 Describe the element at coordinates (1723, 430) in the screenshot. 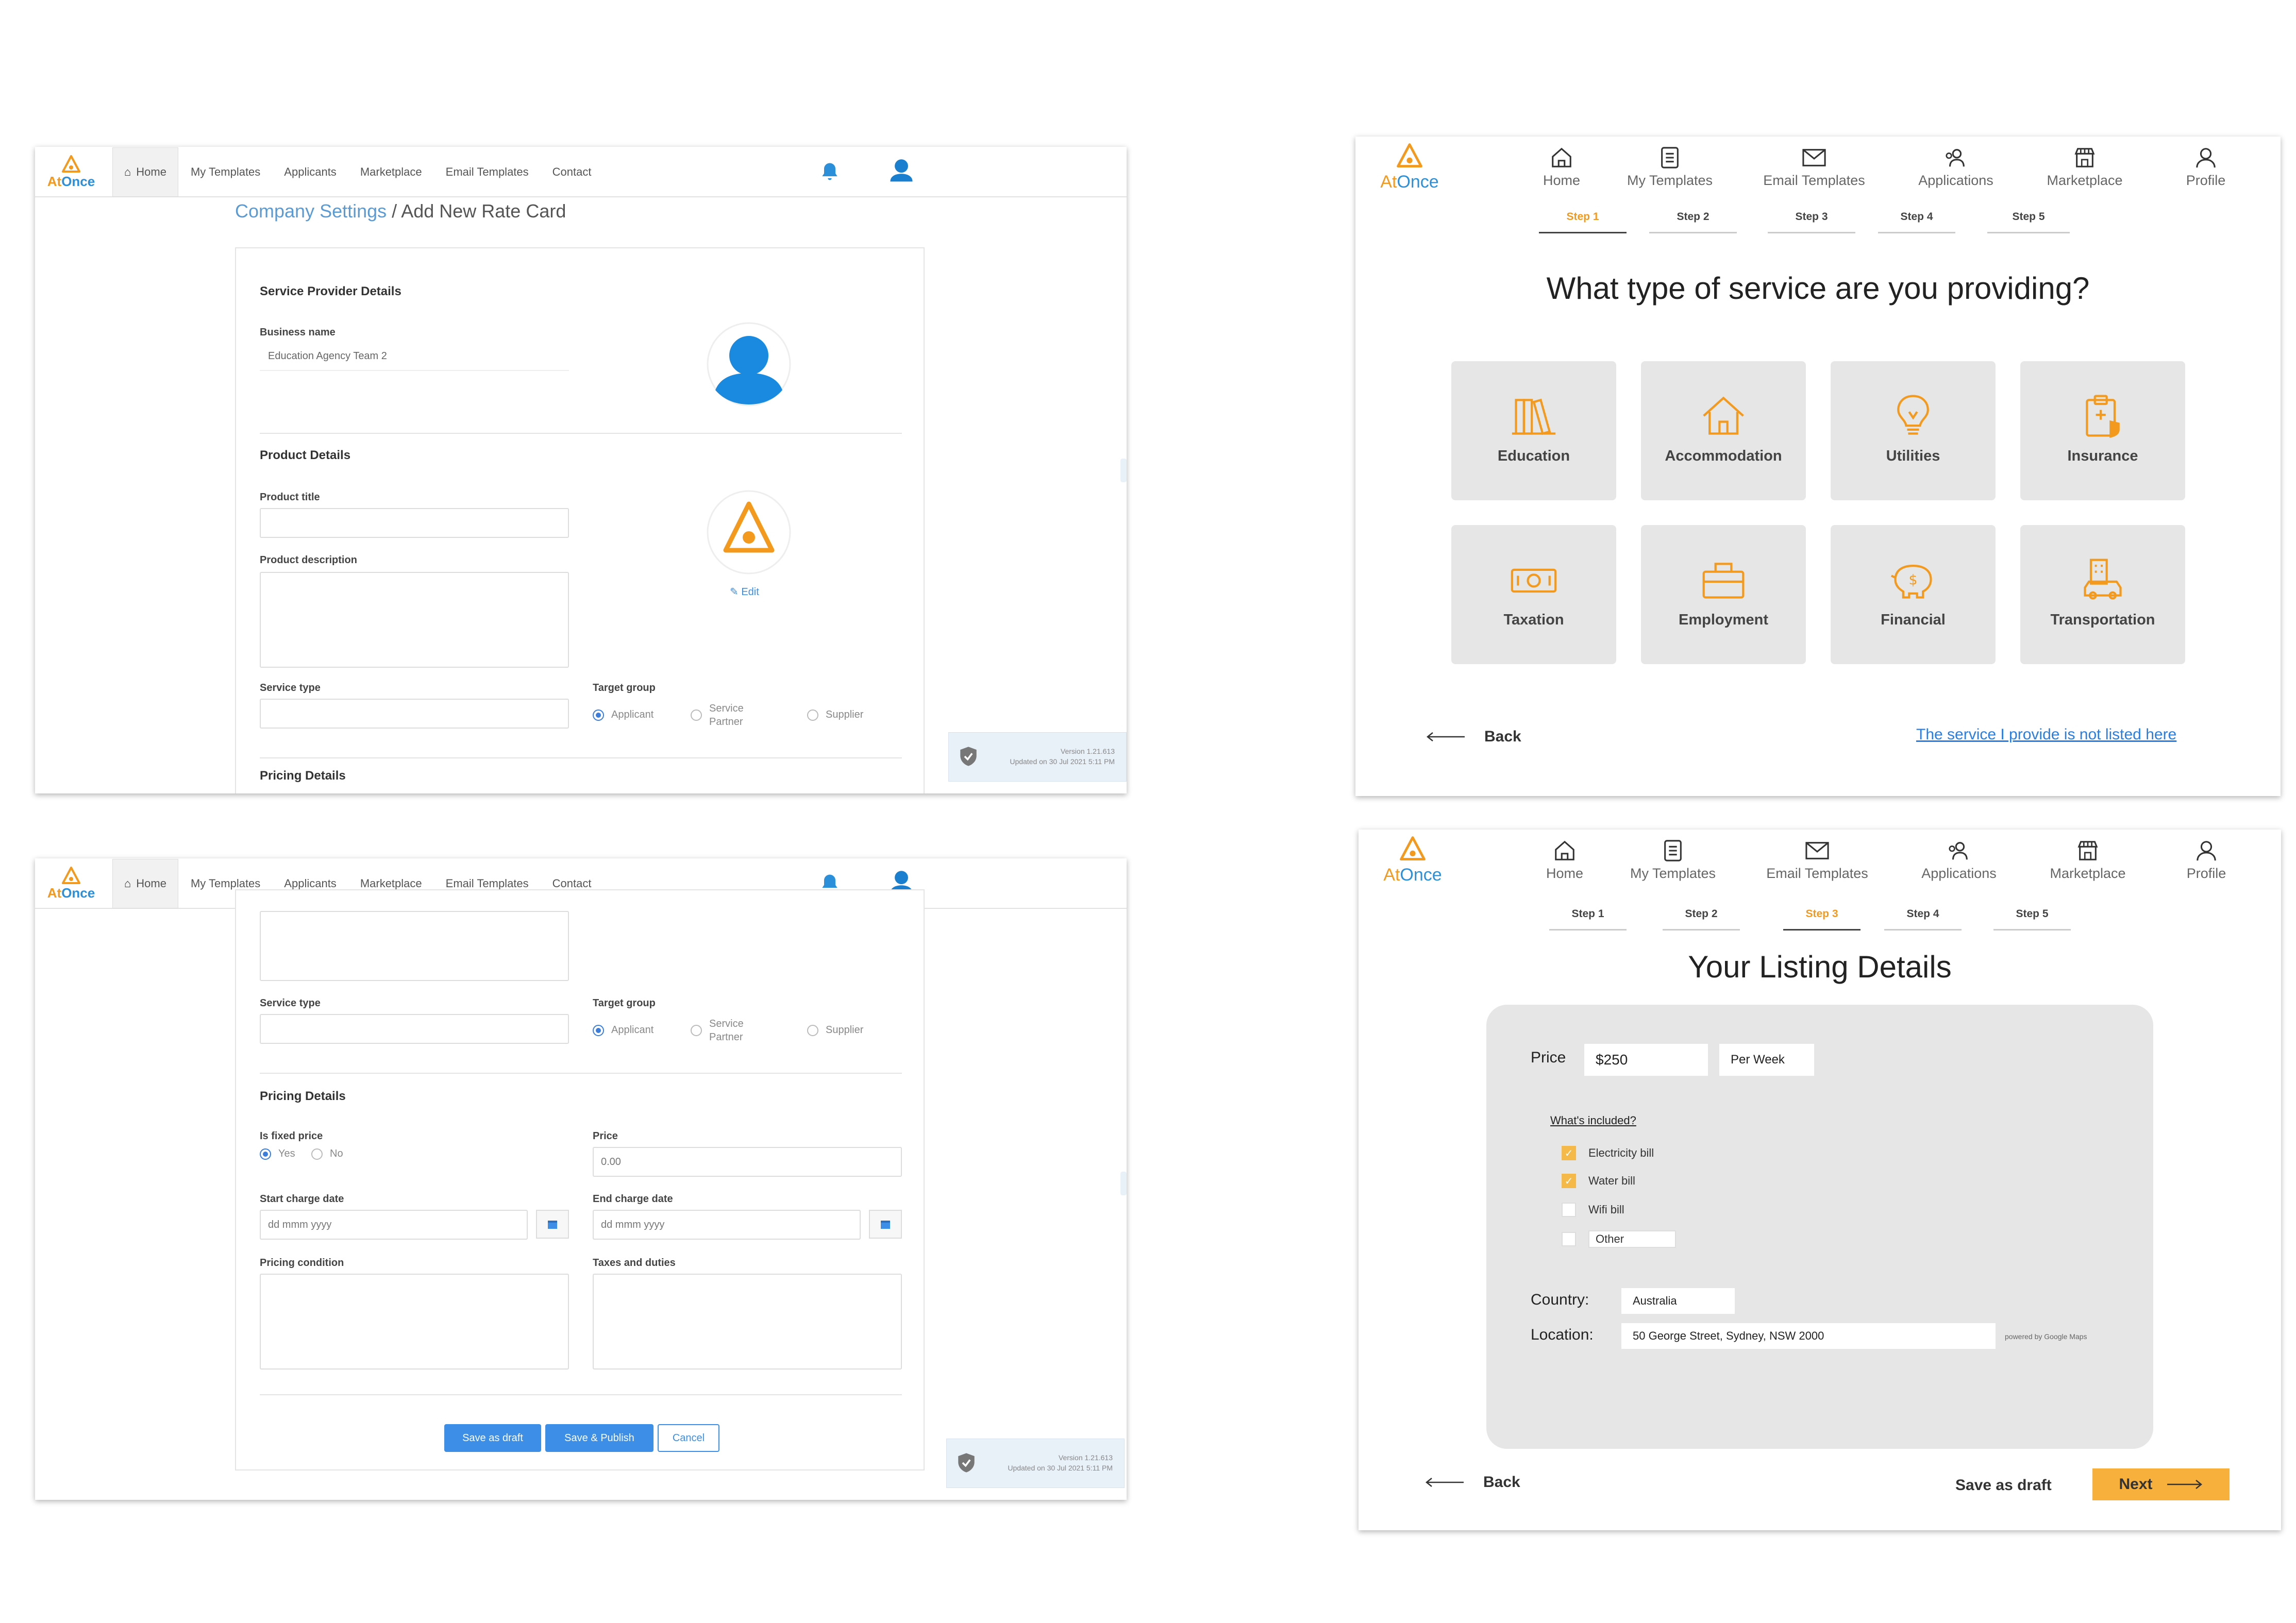

I see `tile-accommodation: Accommodation` at that location.